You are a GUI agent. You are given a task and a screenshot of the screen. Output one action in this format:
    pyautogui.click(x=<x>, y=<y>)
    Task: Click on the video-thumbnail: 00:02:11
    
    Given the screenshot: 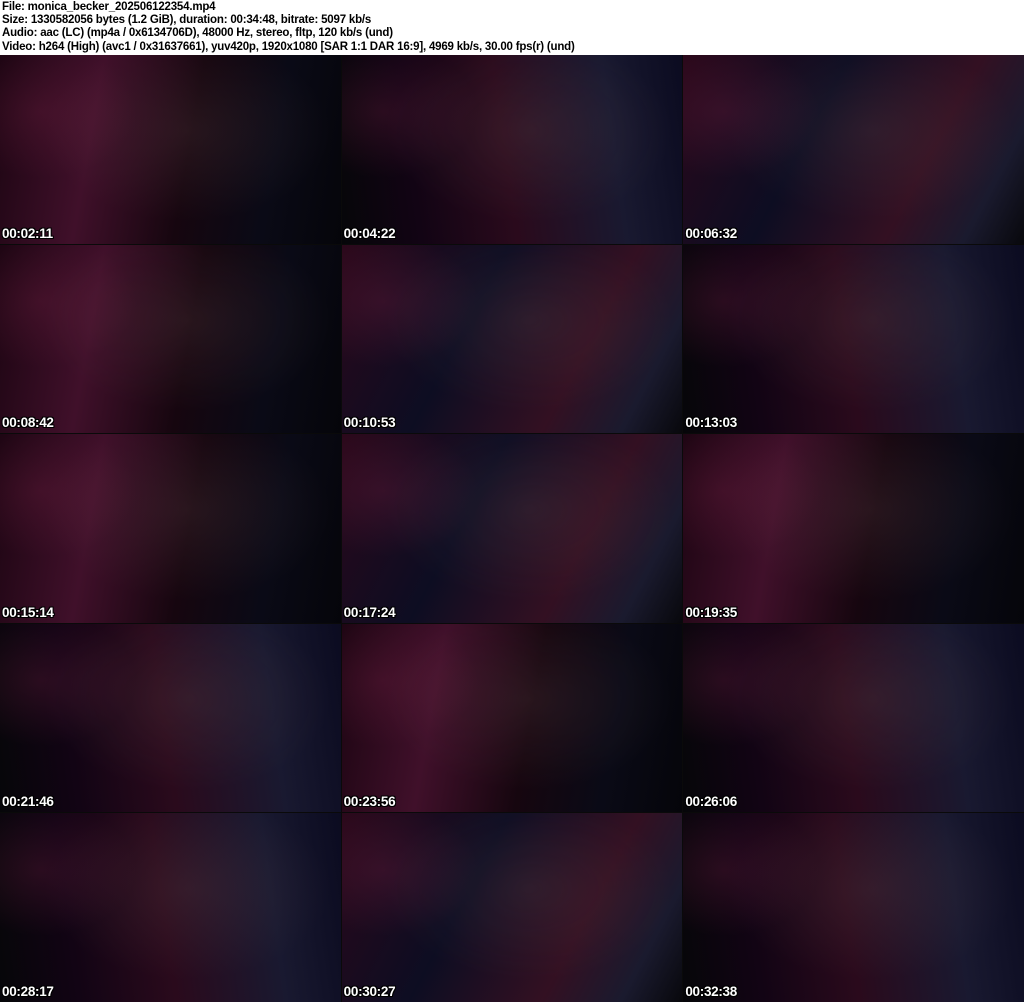 What is the action you would take?
    pyautogui.click(x=170, y=149)
    